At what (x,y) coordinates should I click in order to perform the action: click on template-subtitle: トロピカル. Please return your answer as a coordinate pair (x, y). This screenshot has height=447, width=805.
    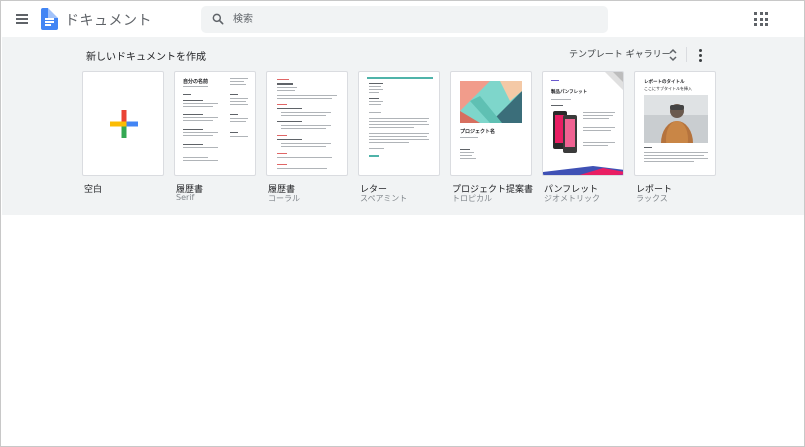
    Looking at the image, I should click on (472, 198).